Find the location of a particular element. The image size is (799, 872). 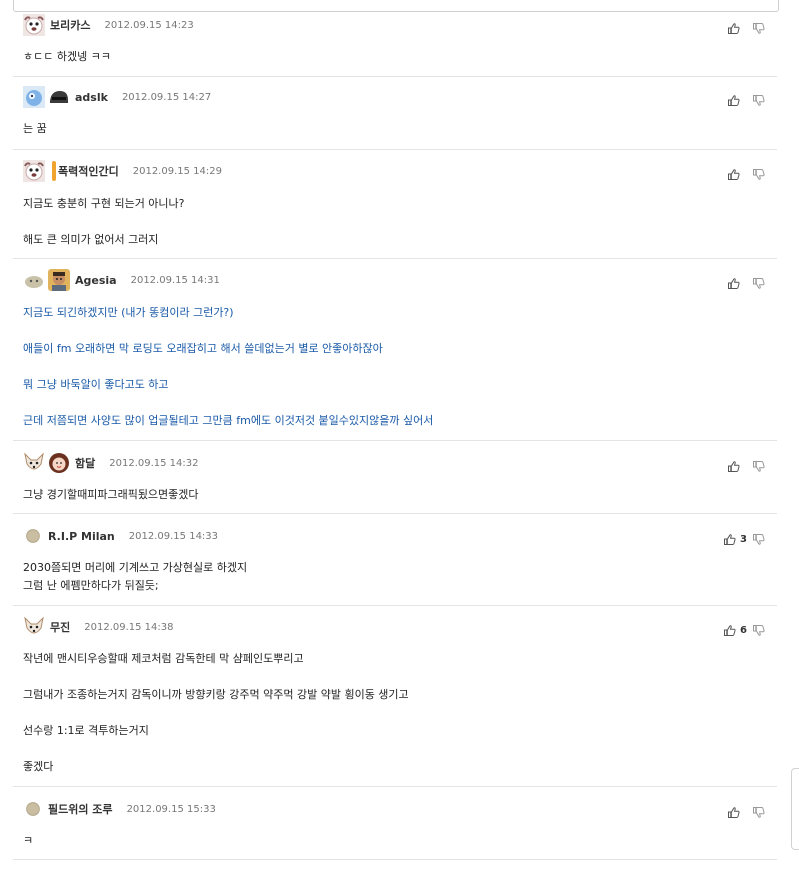

comment-text-line: ㅋ is located at coordinates (28, 840).